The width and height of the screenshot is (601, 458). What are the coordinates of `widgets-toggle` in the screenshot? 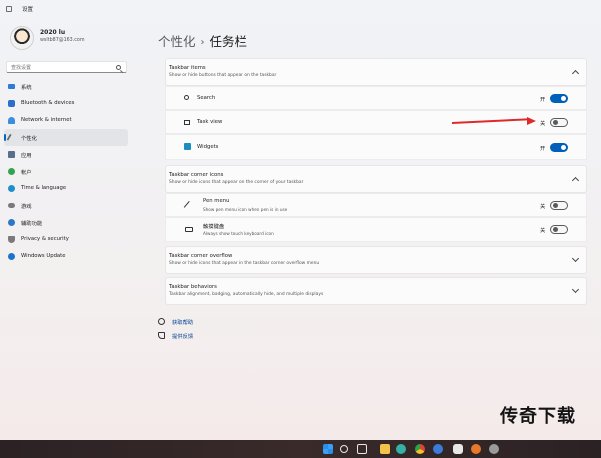 It's located at (559, 147).